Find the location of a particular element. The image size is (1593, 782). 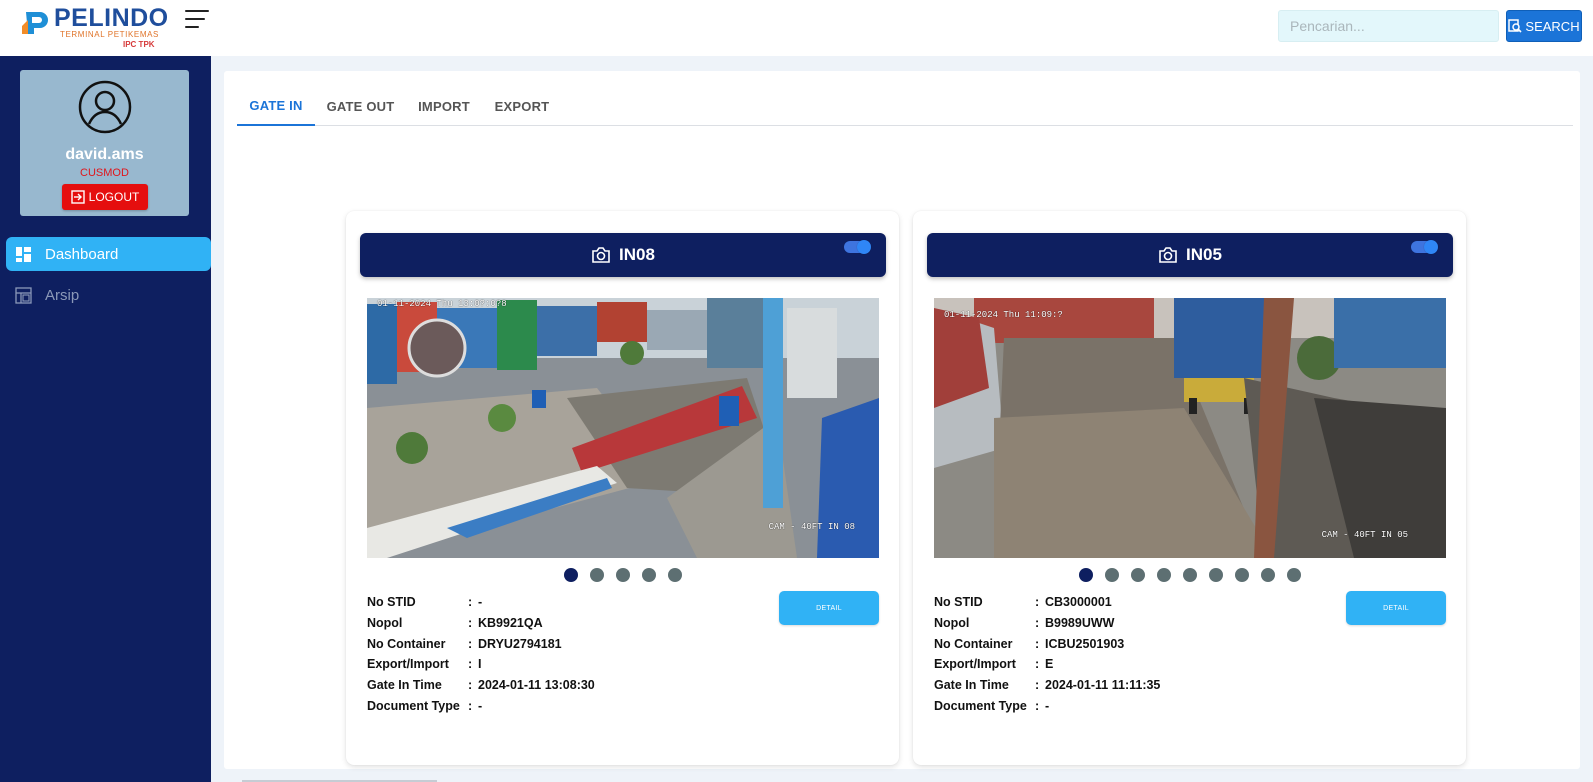

card-header: IN05 is located at coordinates (1190, 255).